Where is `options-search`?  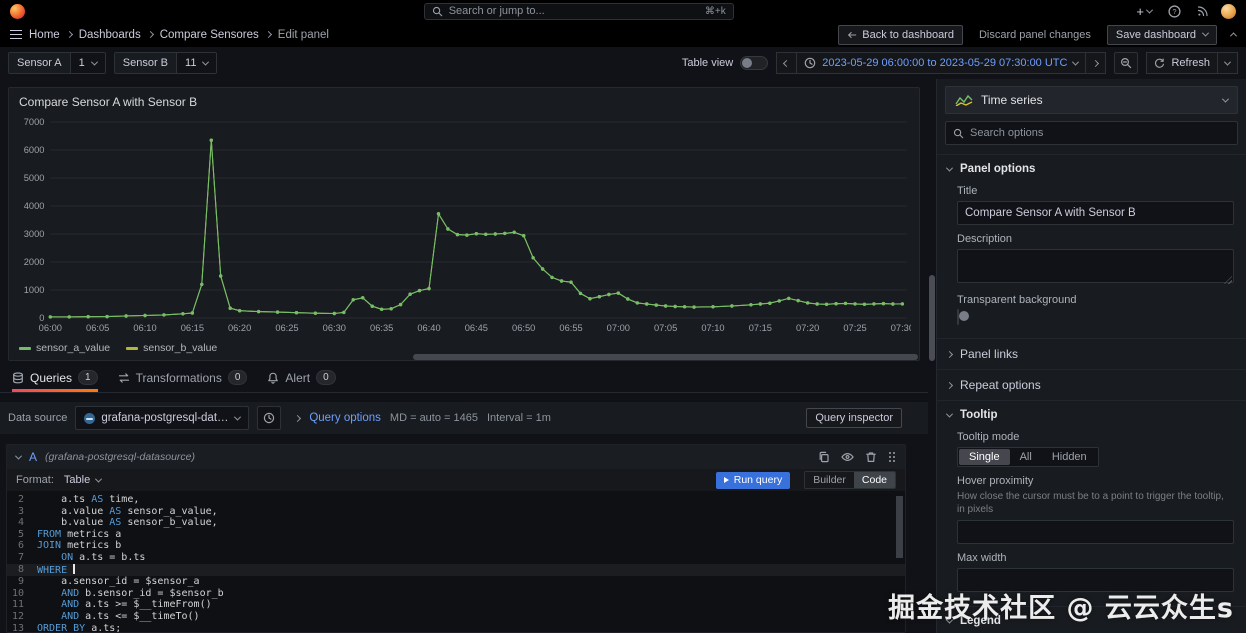
options-search is located at coordinates (1091, 133).